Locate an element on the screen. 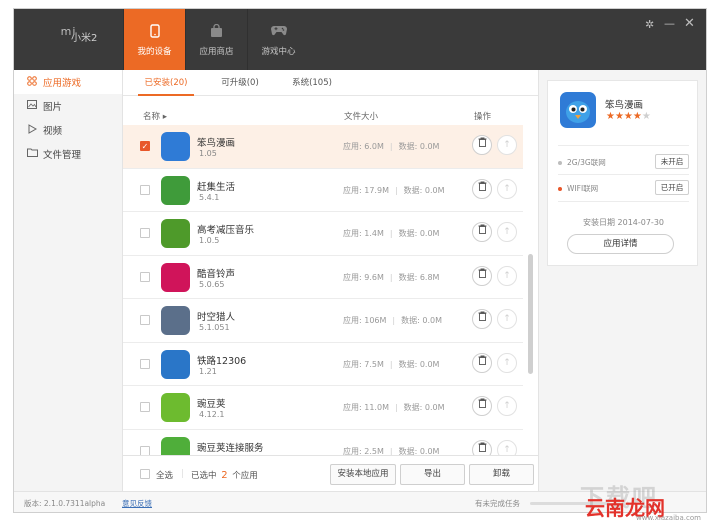 The width and height of the screenshot is (719, 532). sidebar-item-file-manager: 文件管理 is located at coordinates (68, 154).